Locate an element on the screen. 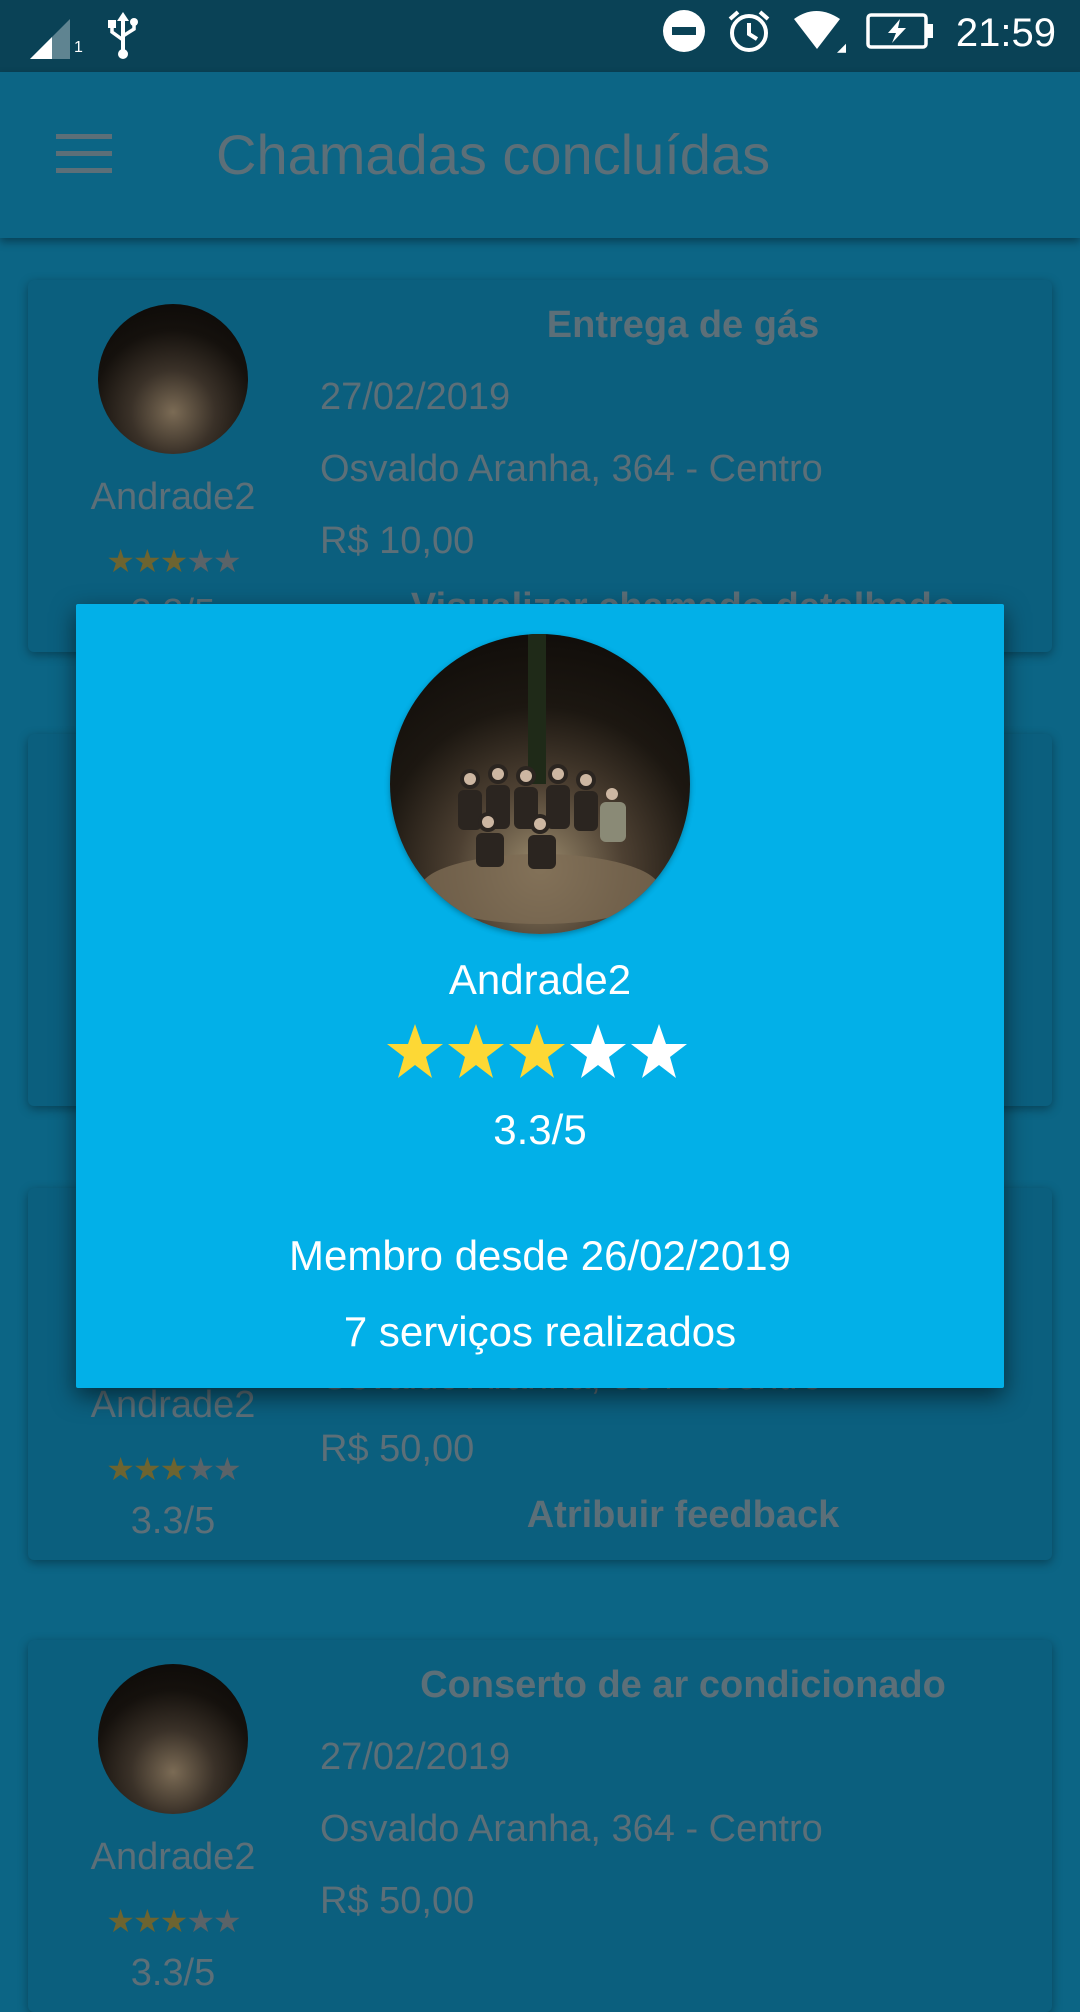 Image resolution: width=1080 pixels, height=2012 pixels. card-service-title: Entrega de gás is located at coordinates (683, 325).